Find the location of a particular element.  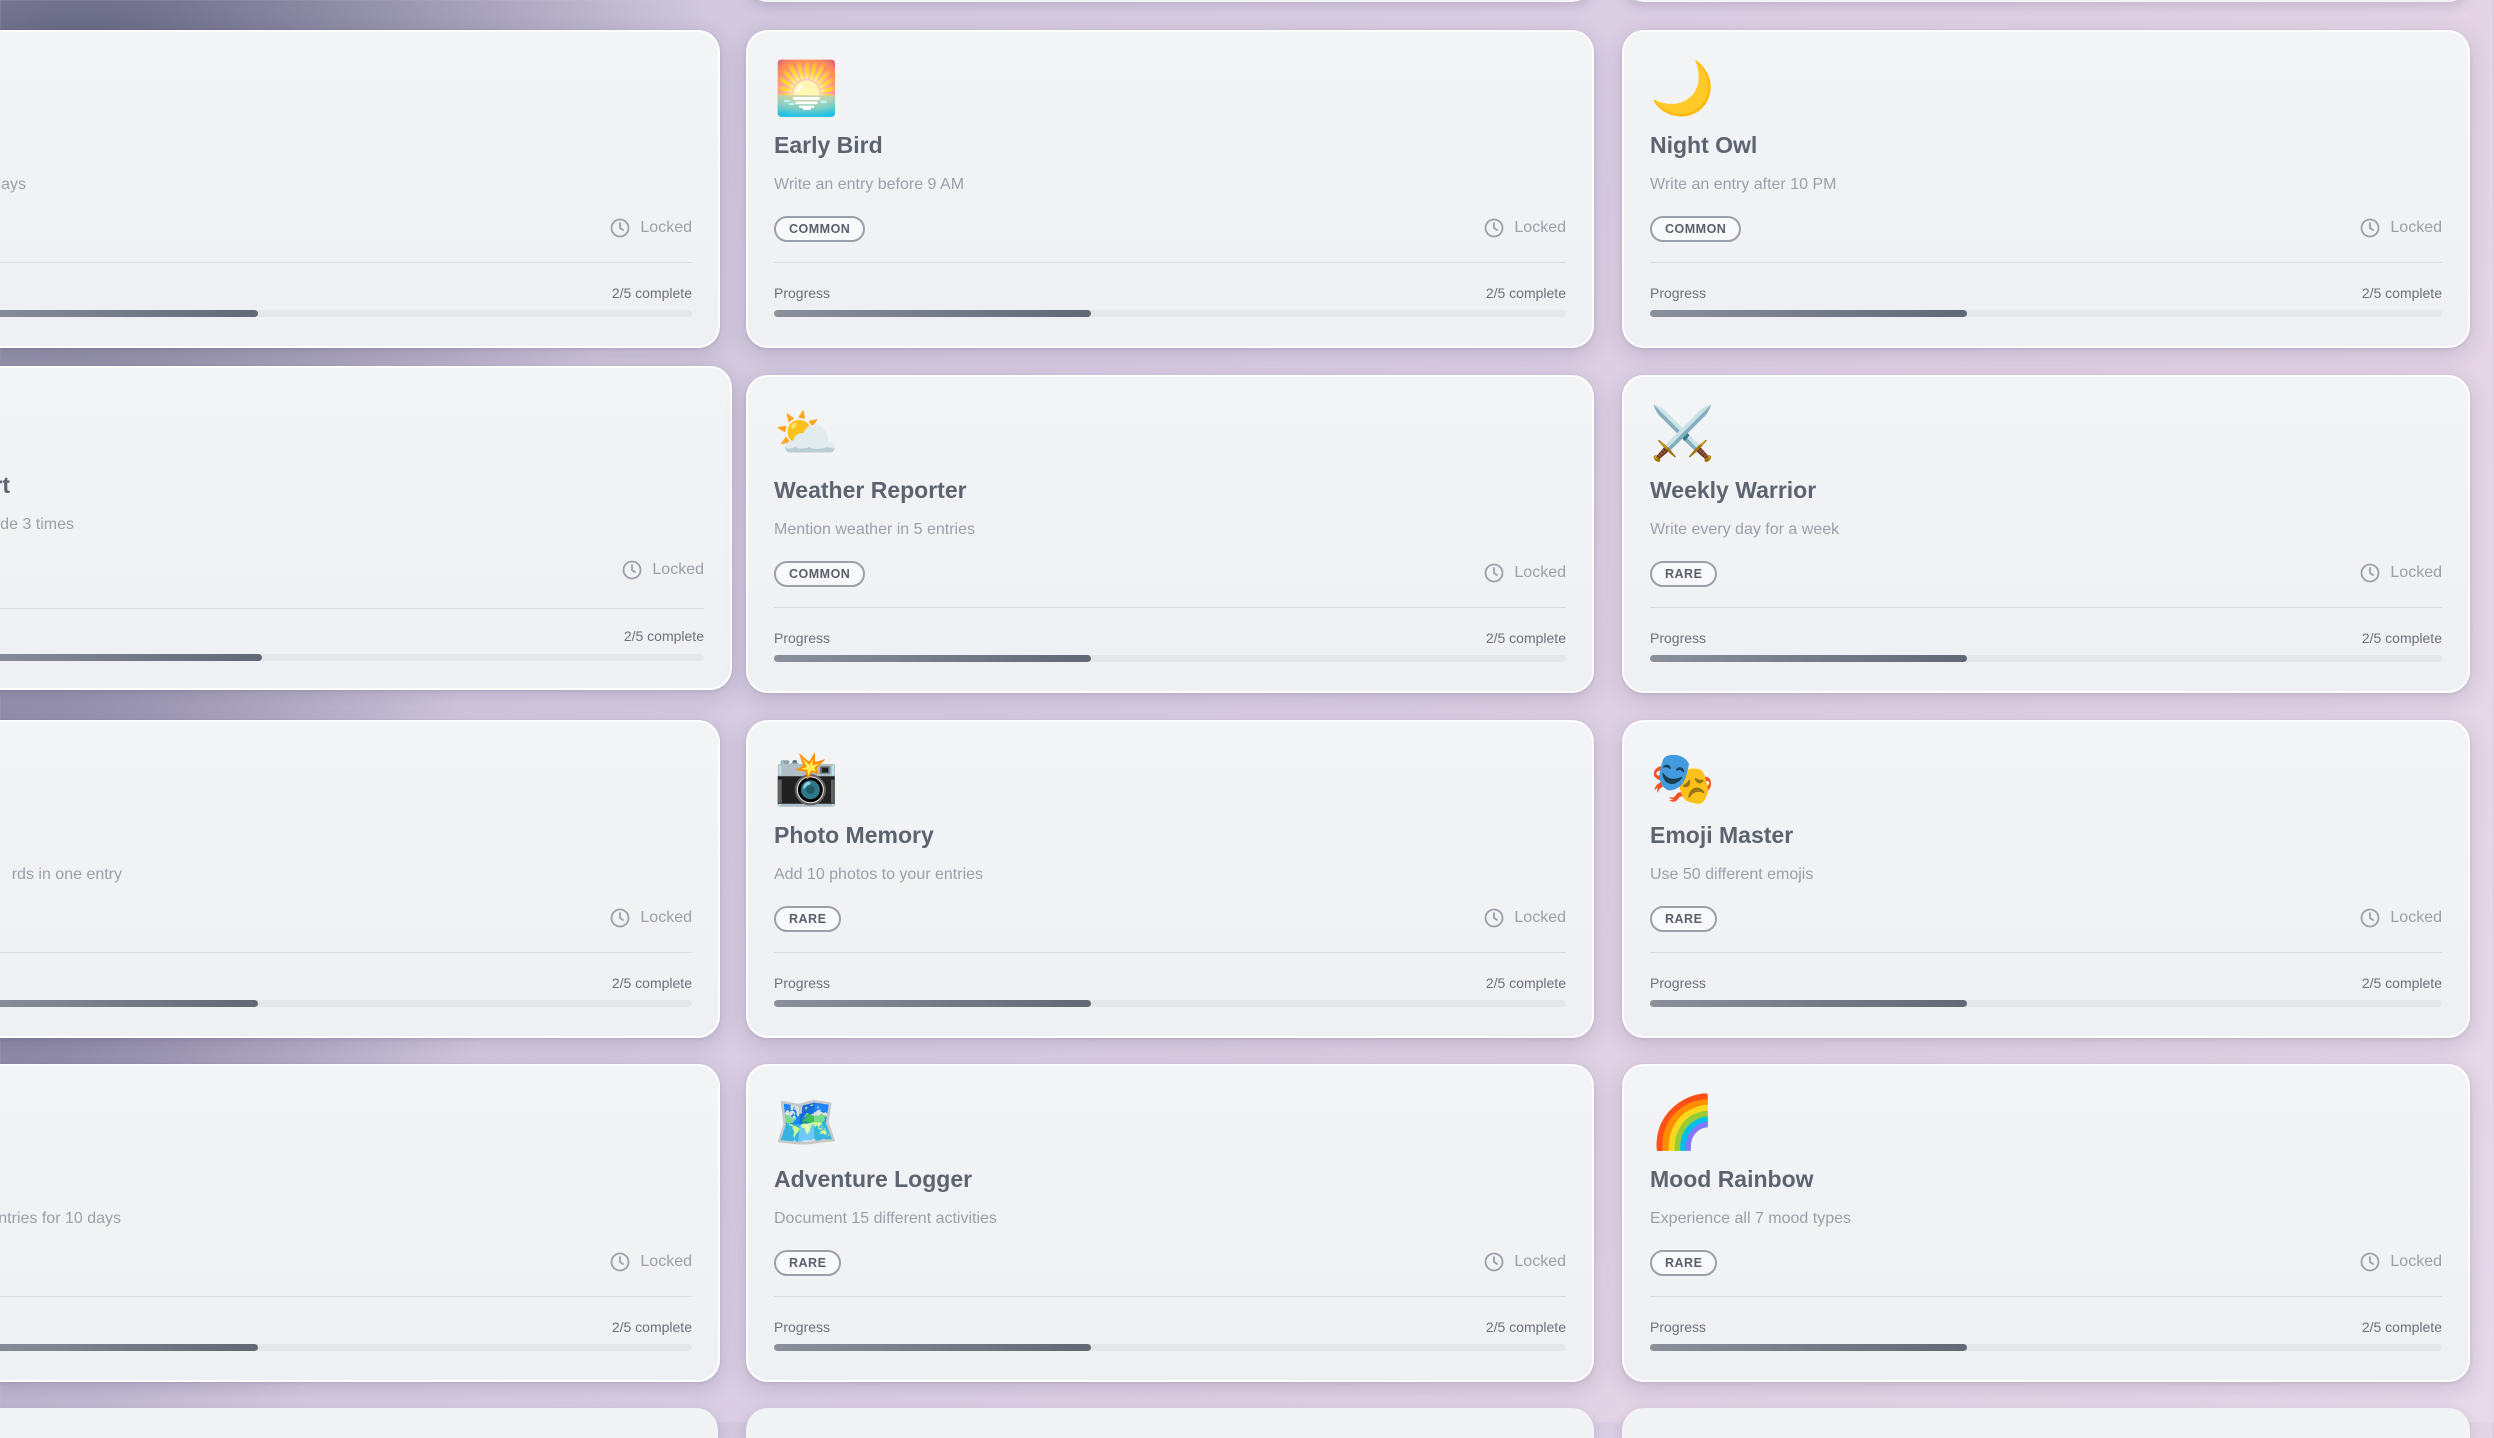

partial-card-bottom-middle is located at coordinates (1170, 1423).